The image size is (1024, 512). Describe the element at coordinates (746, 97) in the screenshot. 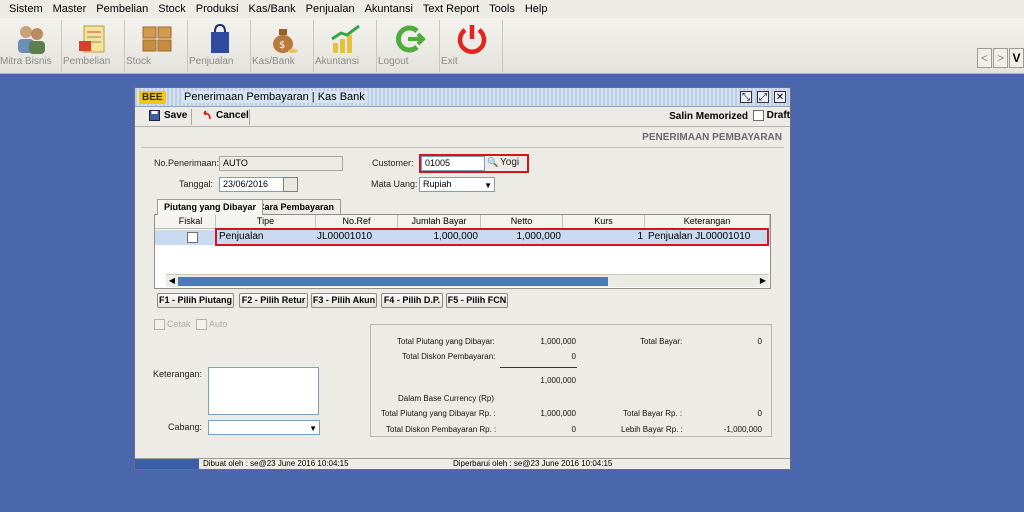

I see `shrink-icon: ⤡` at that location.